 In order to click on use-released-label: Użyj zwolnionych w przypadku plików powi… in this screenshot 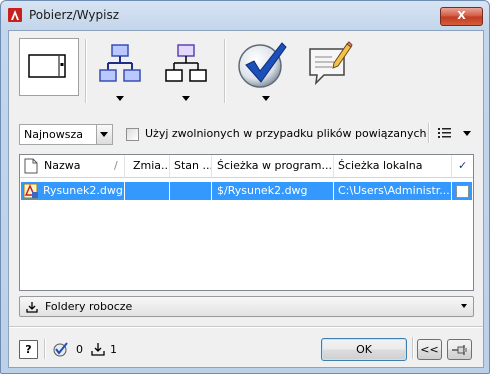, I will do `click(286, 133)`.